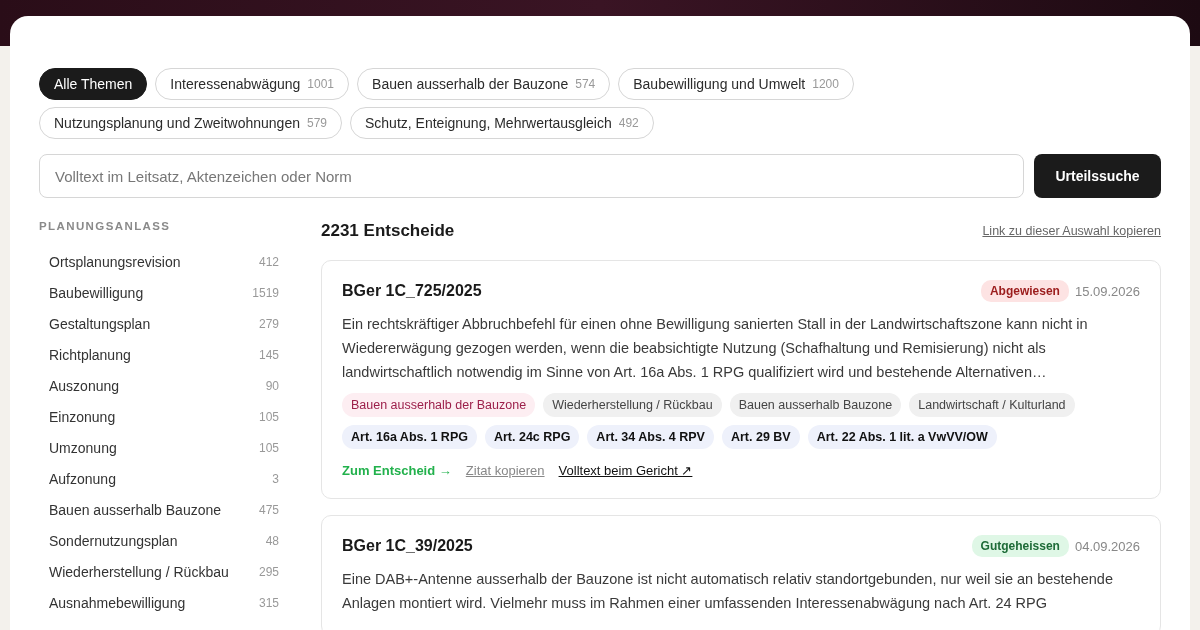 Image resolution: width=1200 pixels, height=630 pixels. I want to click on topic-chip: Baubewilligung und Umwelt 1200, so click(736, 84).